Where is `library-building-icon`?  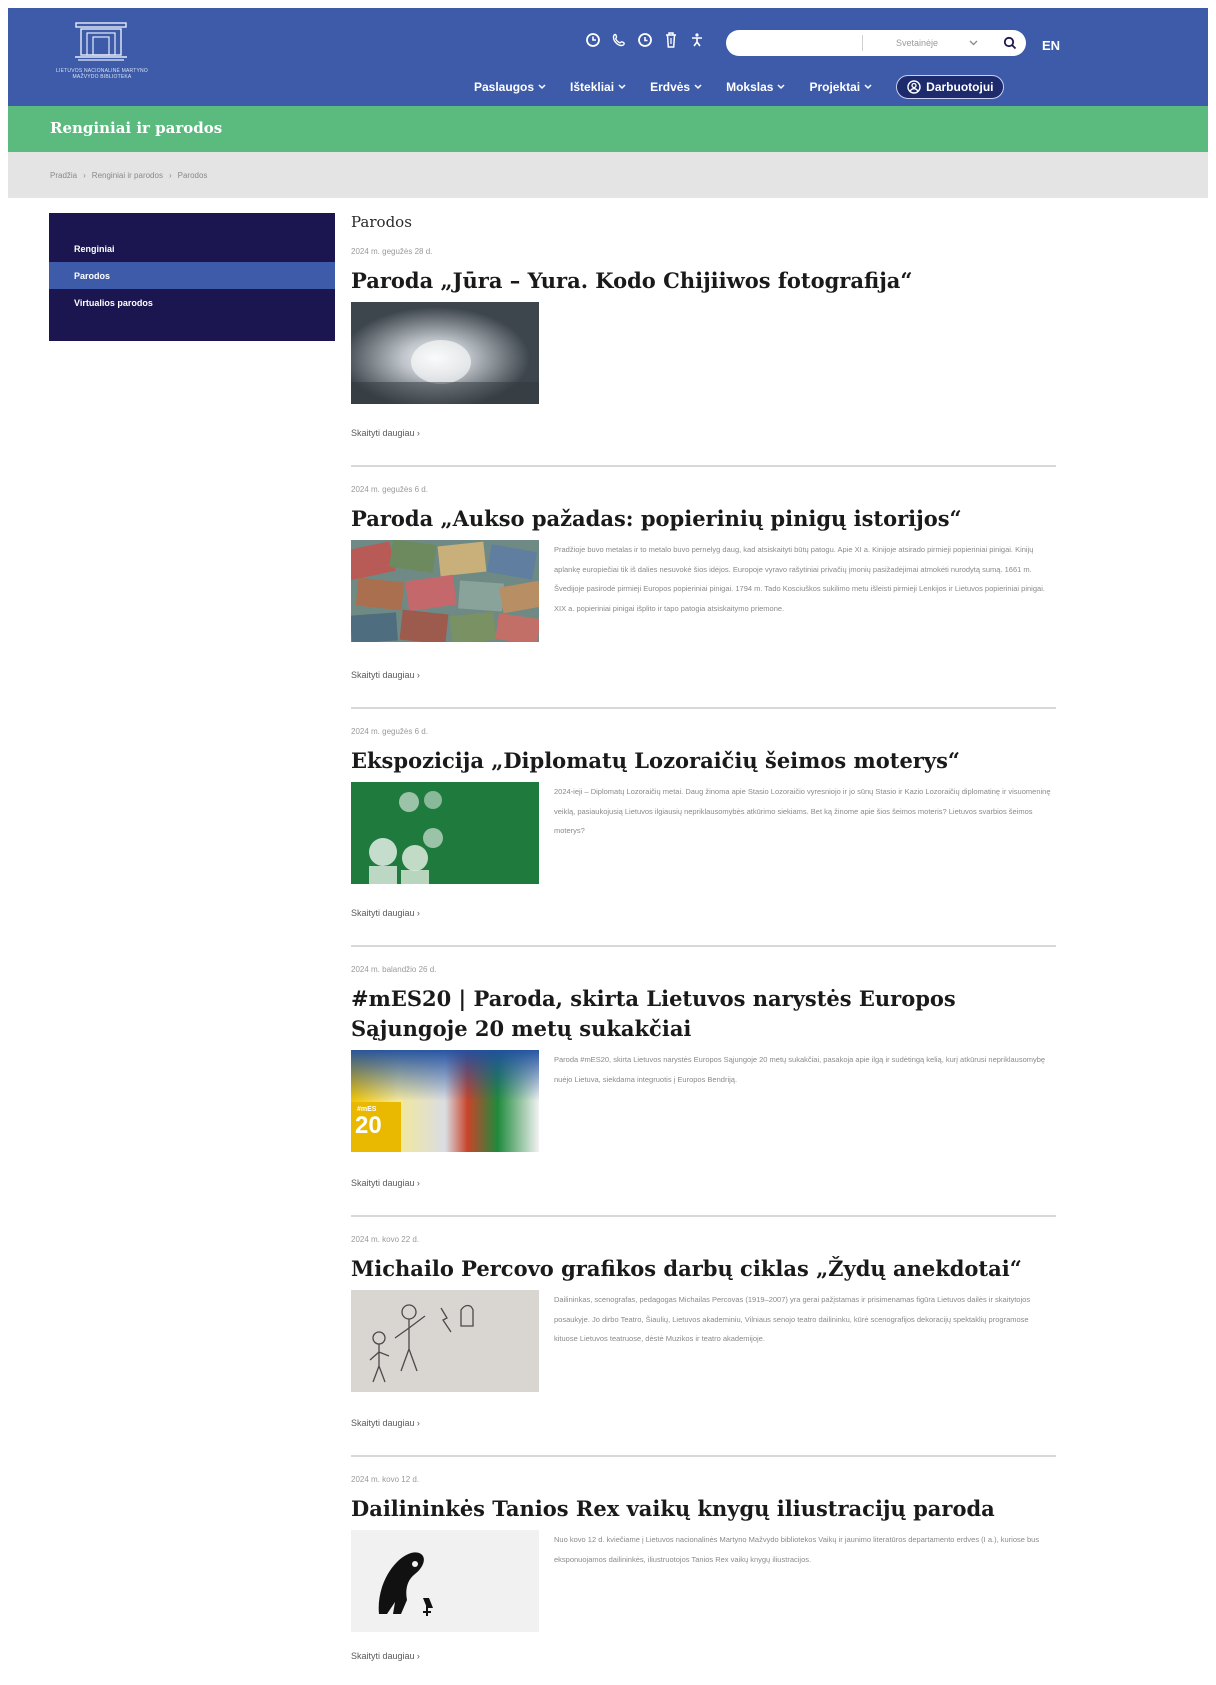 library-building-icon is located at coordinates (101, 41).